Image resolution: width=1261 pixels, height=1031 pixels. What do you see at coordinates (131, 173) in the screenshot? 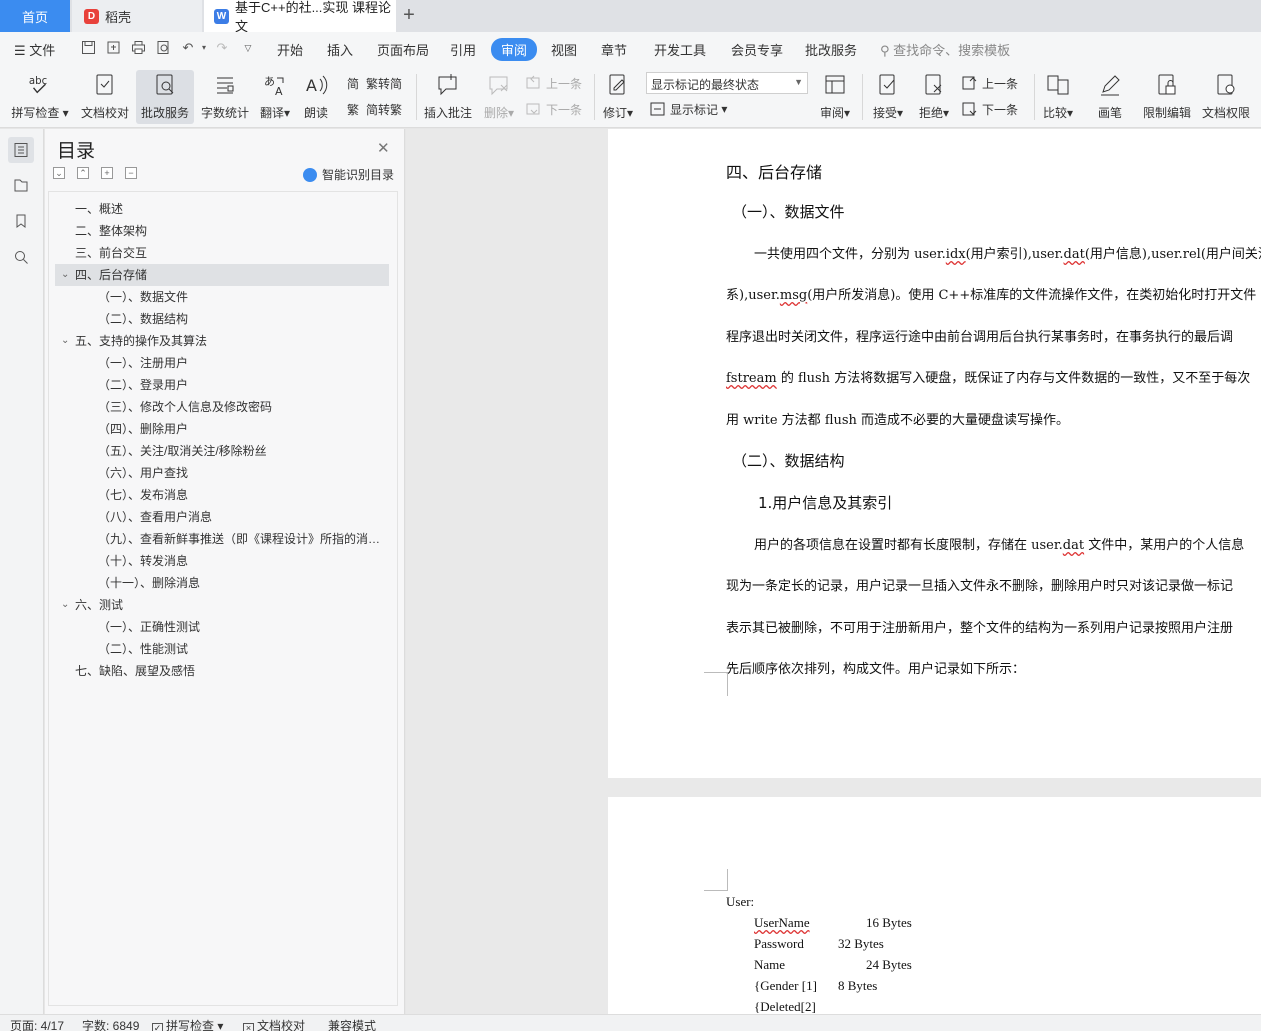
I see `remove-level-icon: −` at bounding box center [131, 173].